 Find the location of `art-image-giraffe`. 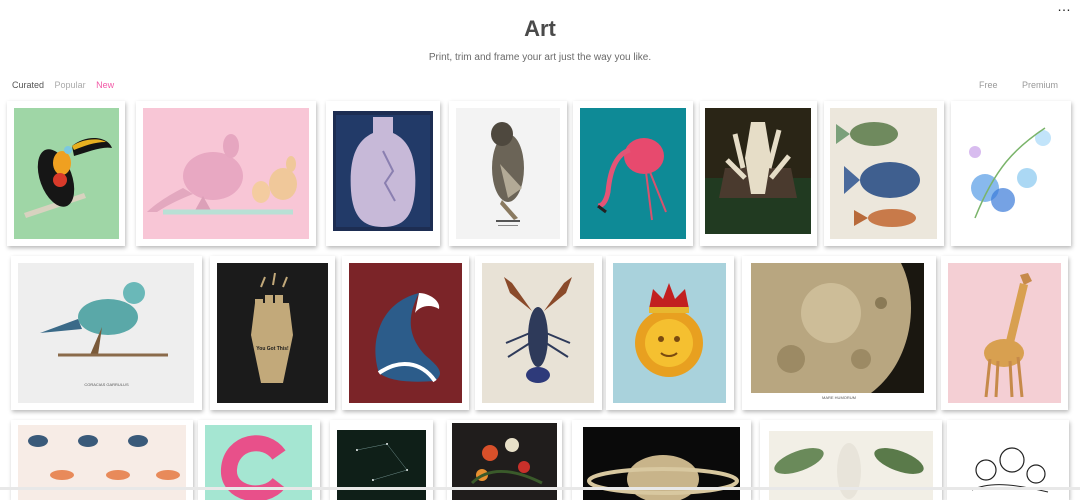

art-image-giraffe is located at coordinates (1004, 333).